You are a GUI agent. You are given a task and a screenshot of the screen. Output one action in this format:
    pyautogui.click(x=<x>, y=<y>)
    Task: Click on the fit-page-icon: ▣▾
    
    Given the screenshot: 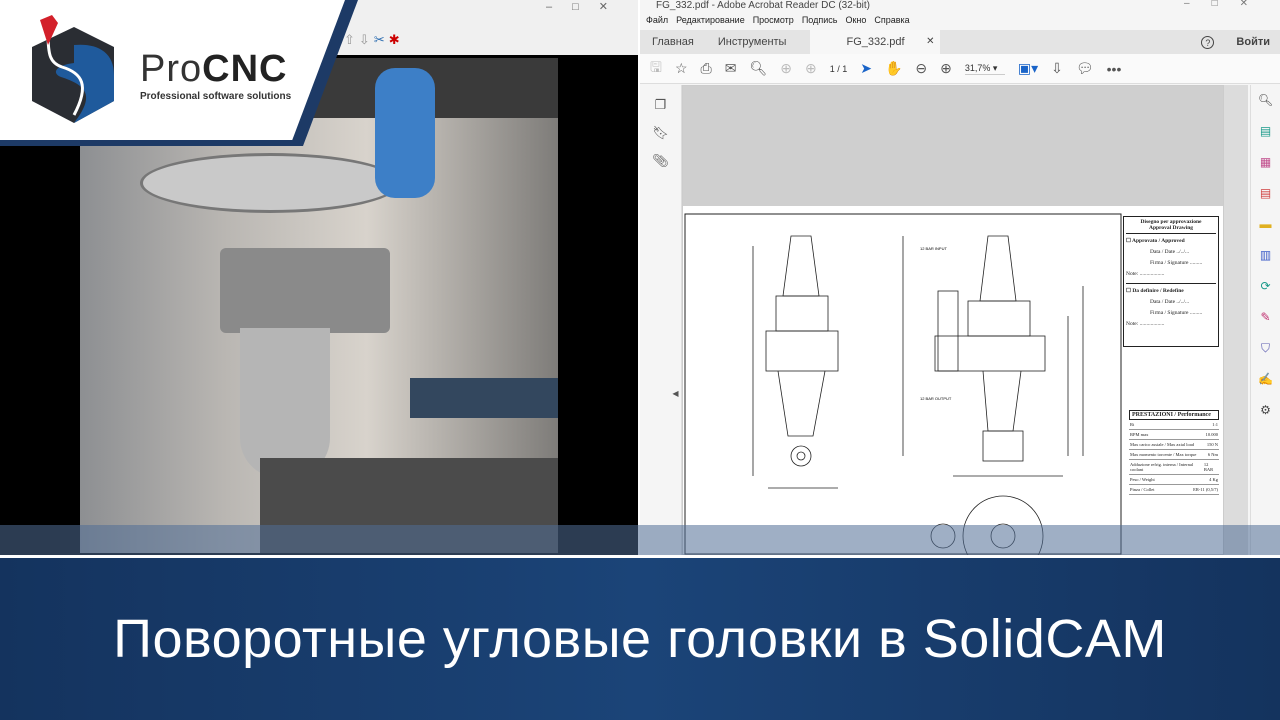 What is the action you would take?
    pyautogui.click(x=1028, y=68)
    